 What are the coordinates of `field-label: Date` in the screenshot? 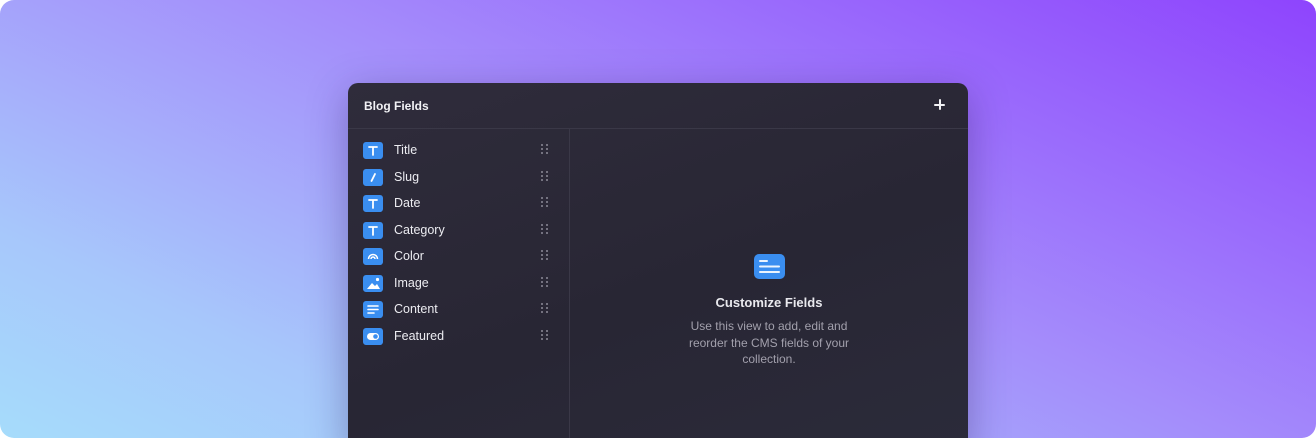 It's located at (407, 203).